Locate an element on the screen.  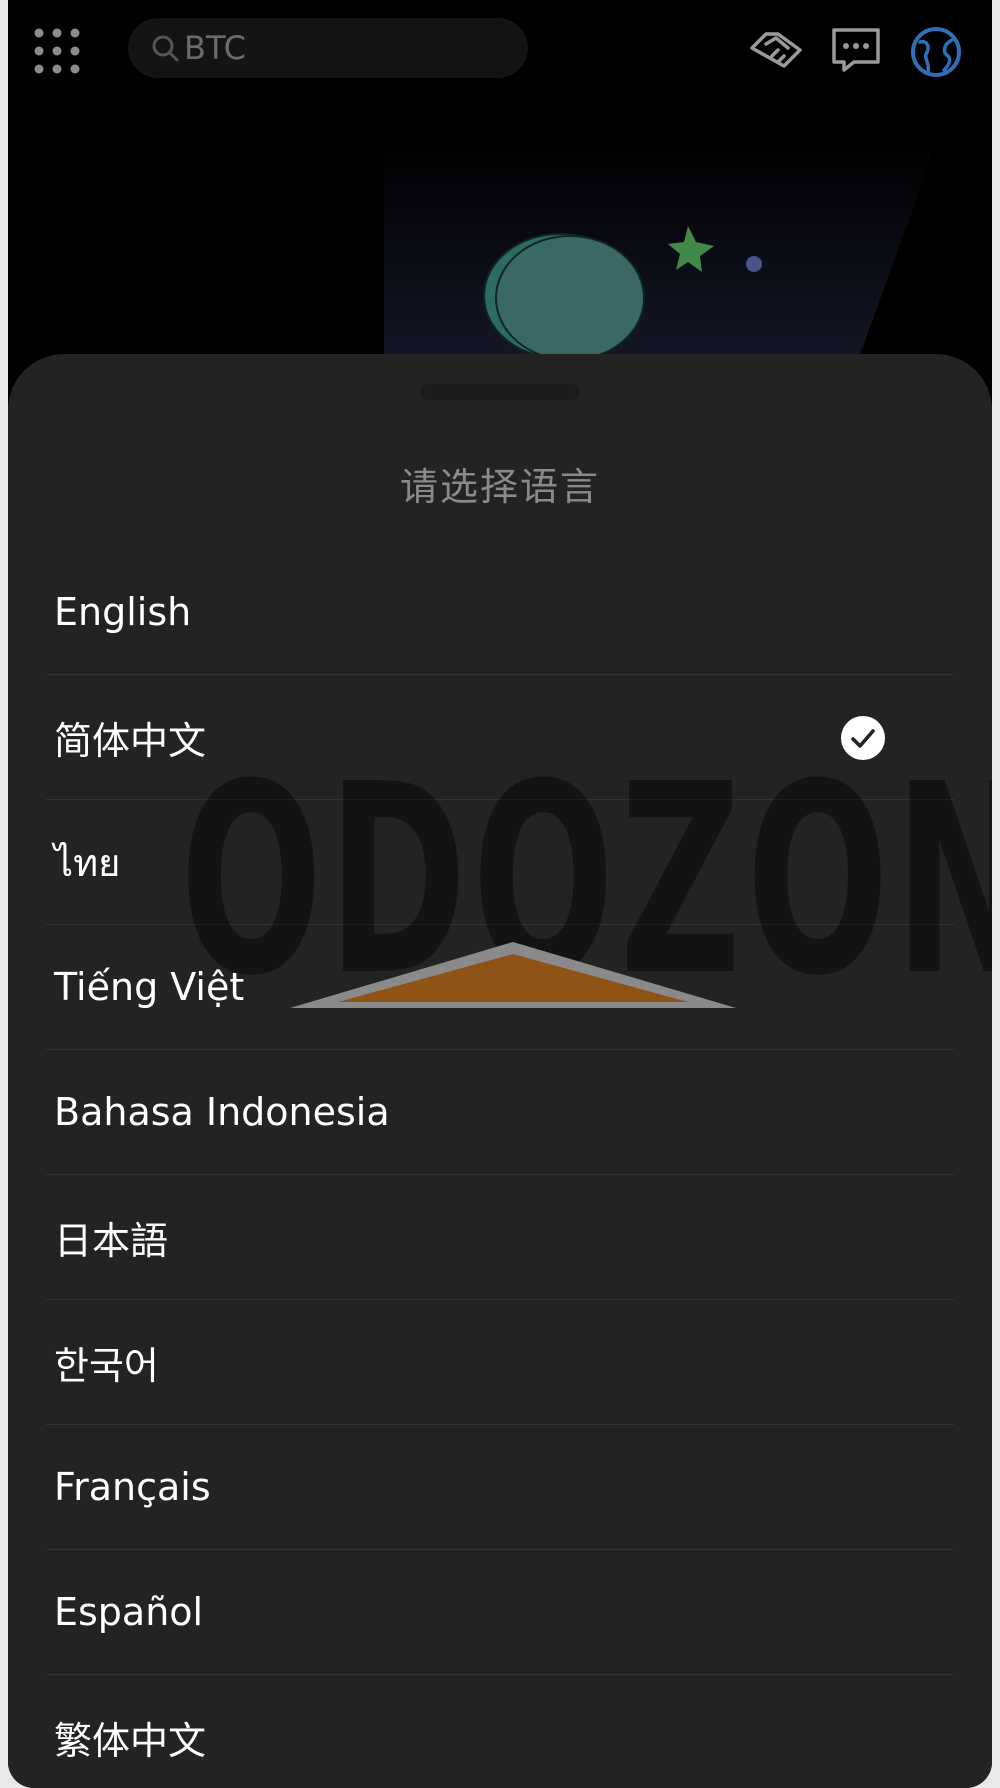
top-bar is located at coordinates (500, 50).